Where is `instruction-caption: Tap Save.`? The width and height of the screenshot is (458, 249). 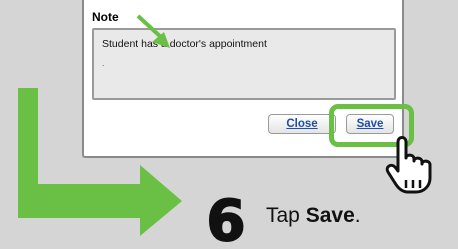 instruction-caption: Tap Save. is located at coordinates (313, 216).